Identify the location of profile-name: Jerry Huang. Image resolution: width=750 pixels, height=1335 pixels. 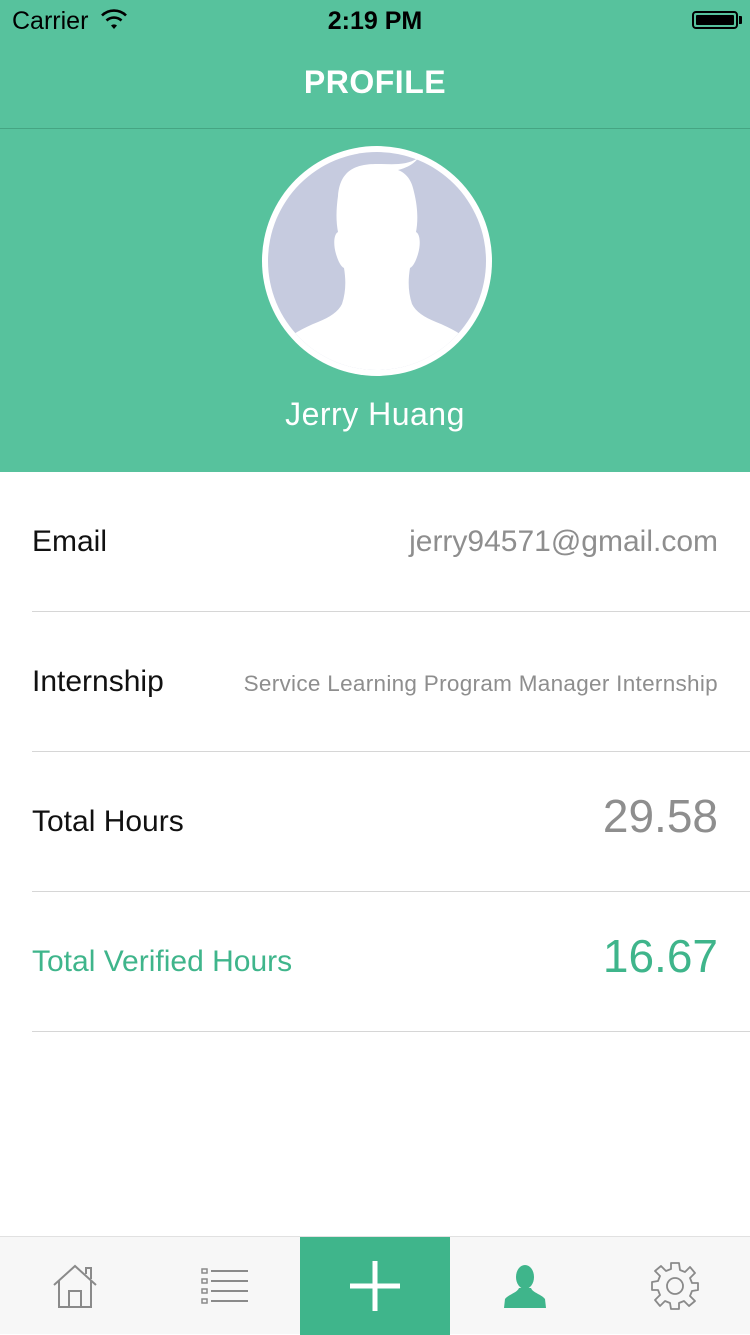
(375, 414).